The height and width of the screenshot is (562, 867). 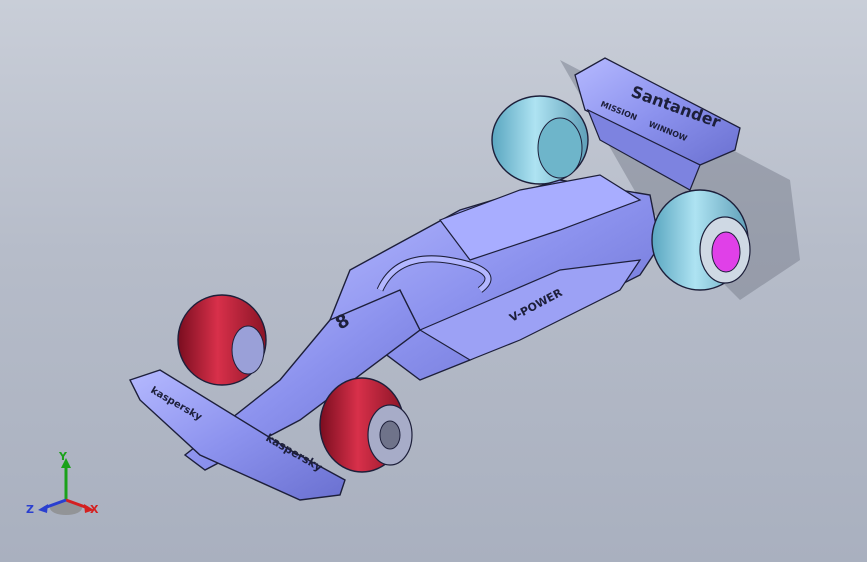 I want to click on axis-triad: Y X Z, so click(x=66, y=488).